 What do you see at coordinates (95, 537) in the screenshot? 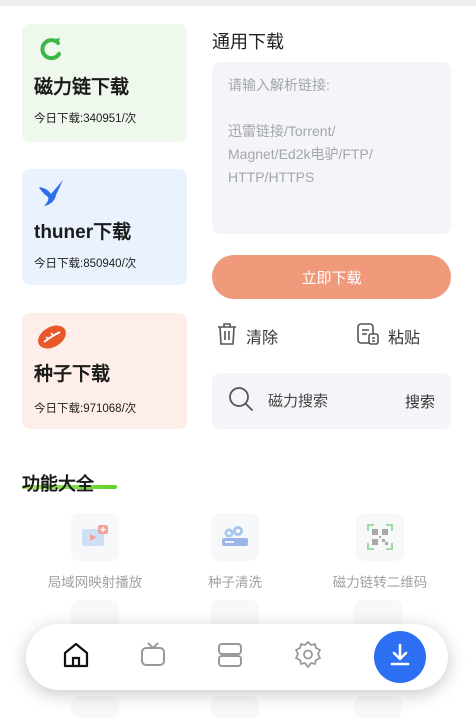
I see `cast-play-icon` at bounding box center [95, 537].